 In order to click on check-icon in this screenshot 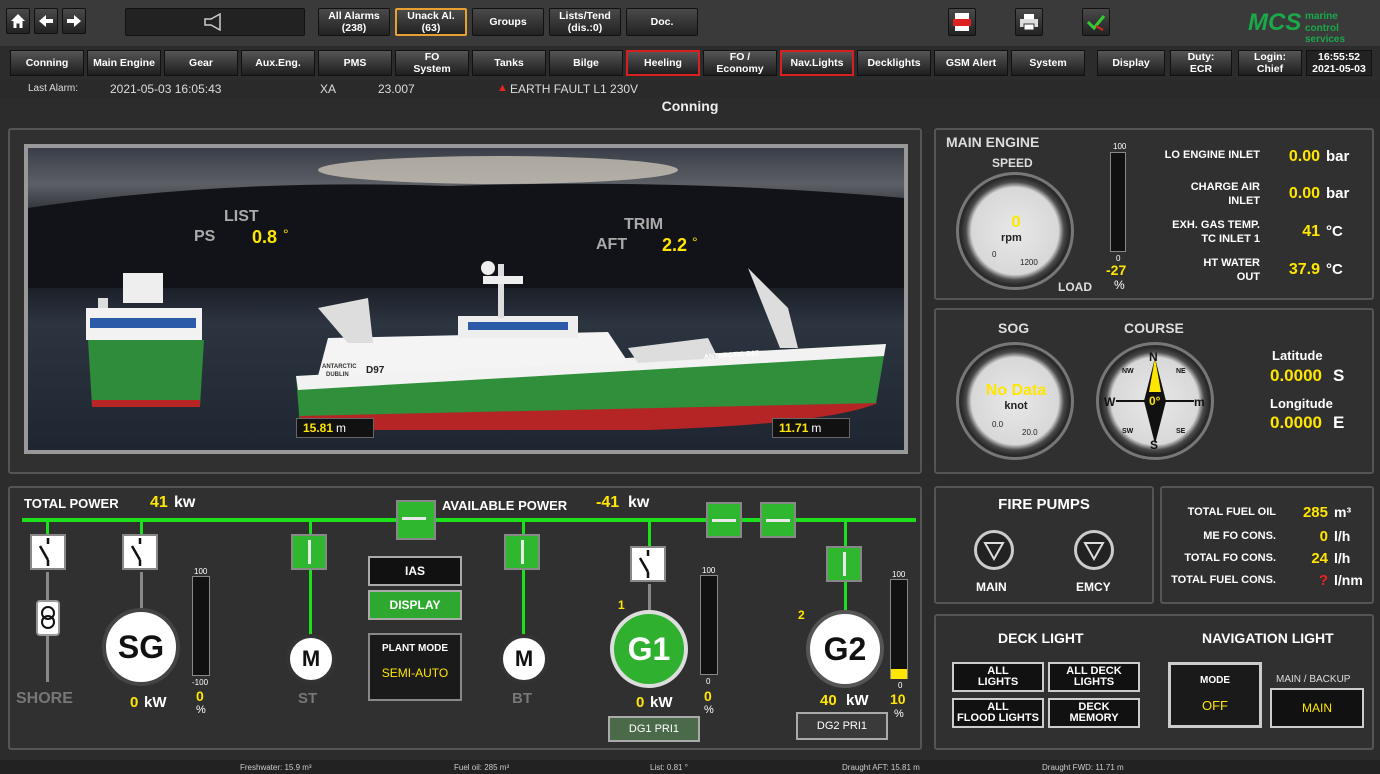, I will do `click(1096, 23)`.